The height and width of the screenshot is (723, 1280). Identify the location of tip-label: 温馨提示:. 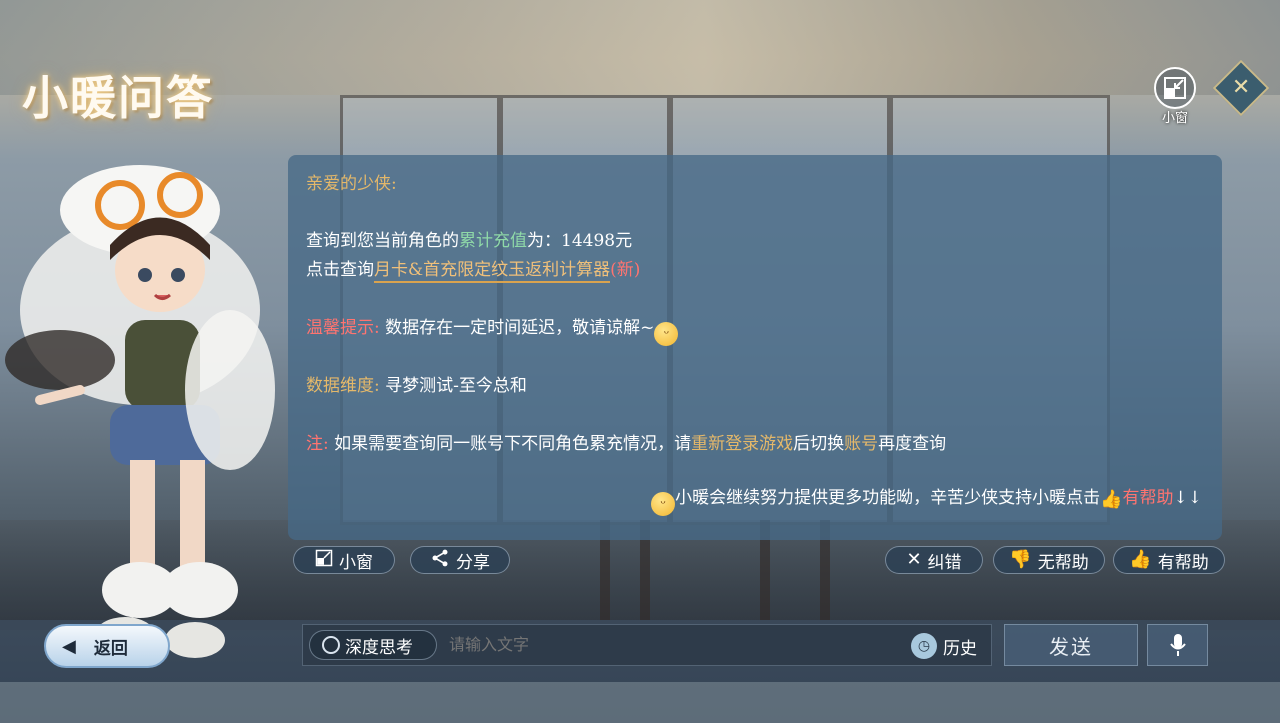
(343, 328).